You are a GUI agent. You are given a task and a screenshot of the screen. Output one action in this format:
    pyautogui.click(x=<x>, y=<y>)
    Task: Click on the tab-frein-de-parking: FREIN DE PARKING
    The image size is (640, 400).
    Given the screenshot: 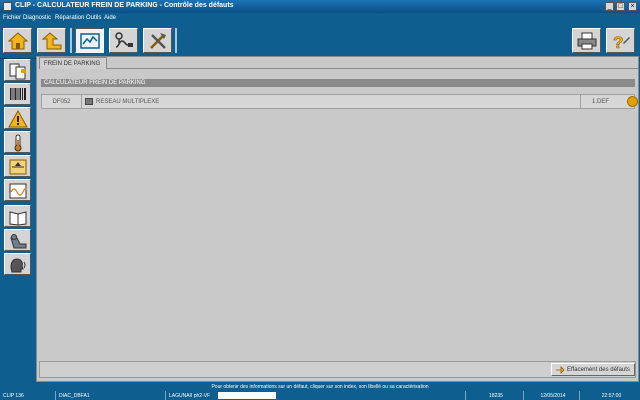 What is the action you would take?
    pyautogui.click(x=73, y=63)
    